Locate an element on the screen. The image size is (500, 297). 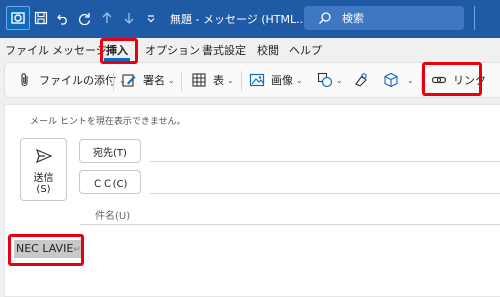
signature-label: 署名 is located at coordinates (154, 80).